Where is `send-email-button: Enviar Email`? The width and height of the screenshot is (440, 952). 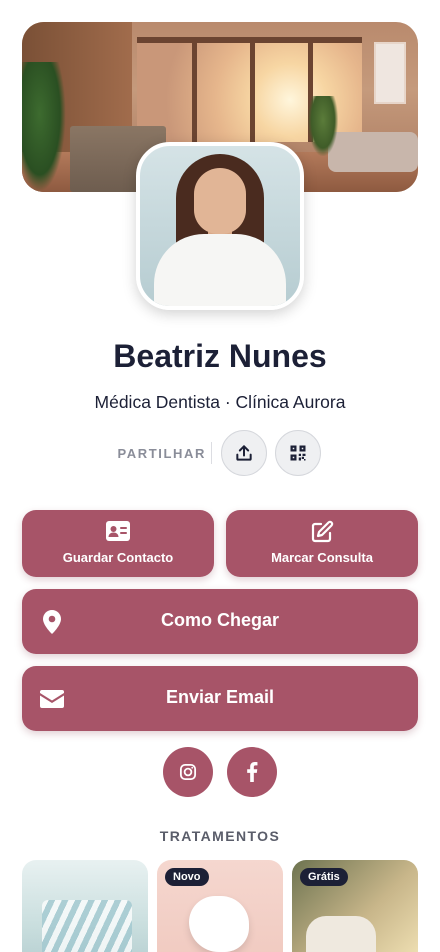
send-email-button: Enviar Email is located at coordinates (220, 698).